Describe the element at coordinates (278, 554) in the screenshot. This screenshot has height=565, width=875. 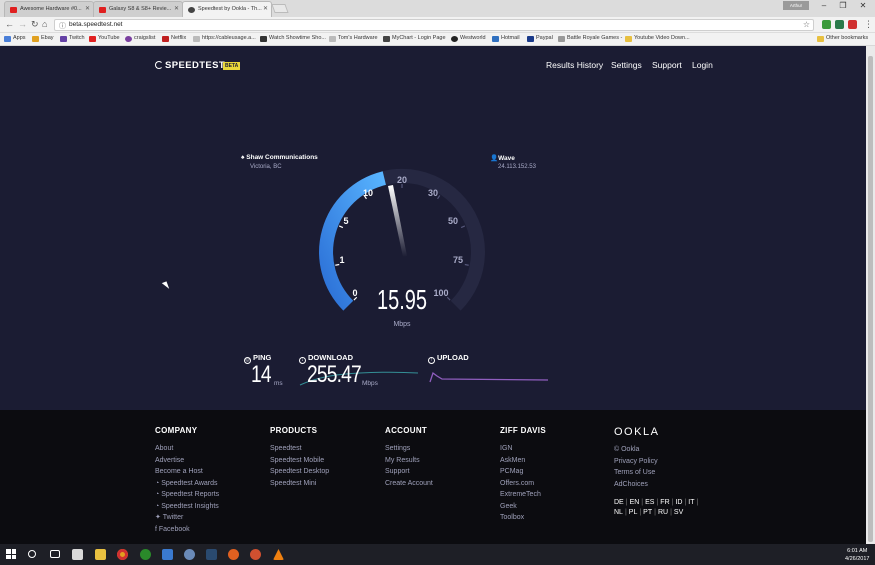
I see `vlc-icon` at that location.